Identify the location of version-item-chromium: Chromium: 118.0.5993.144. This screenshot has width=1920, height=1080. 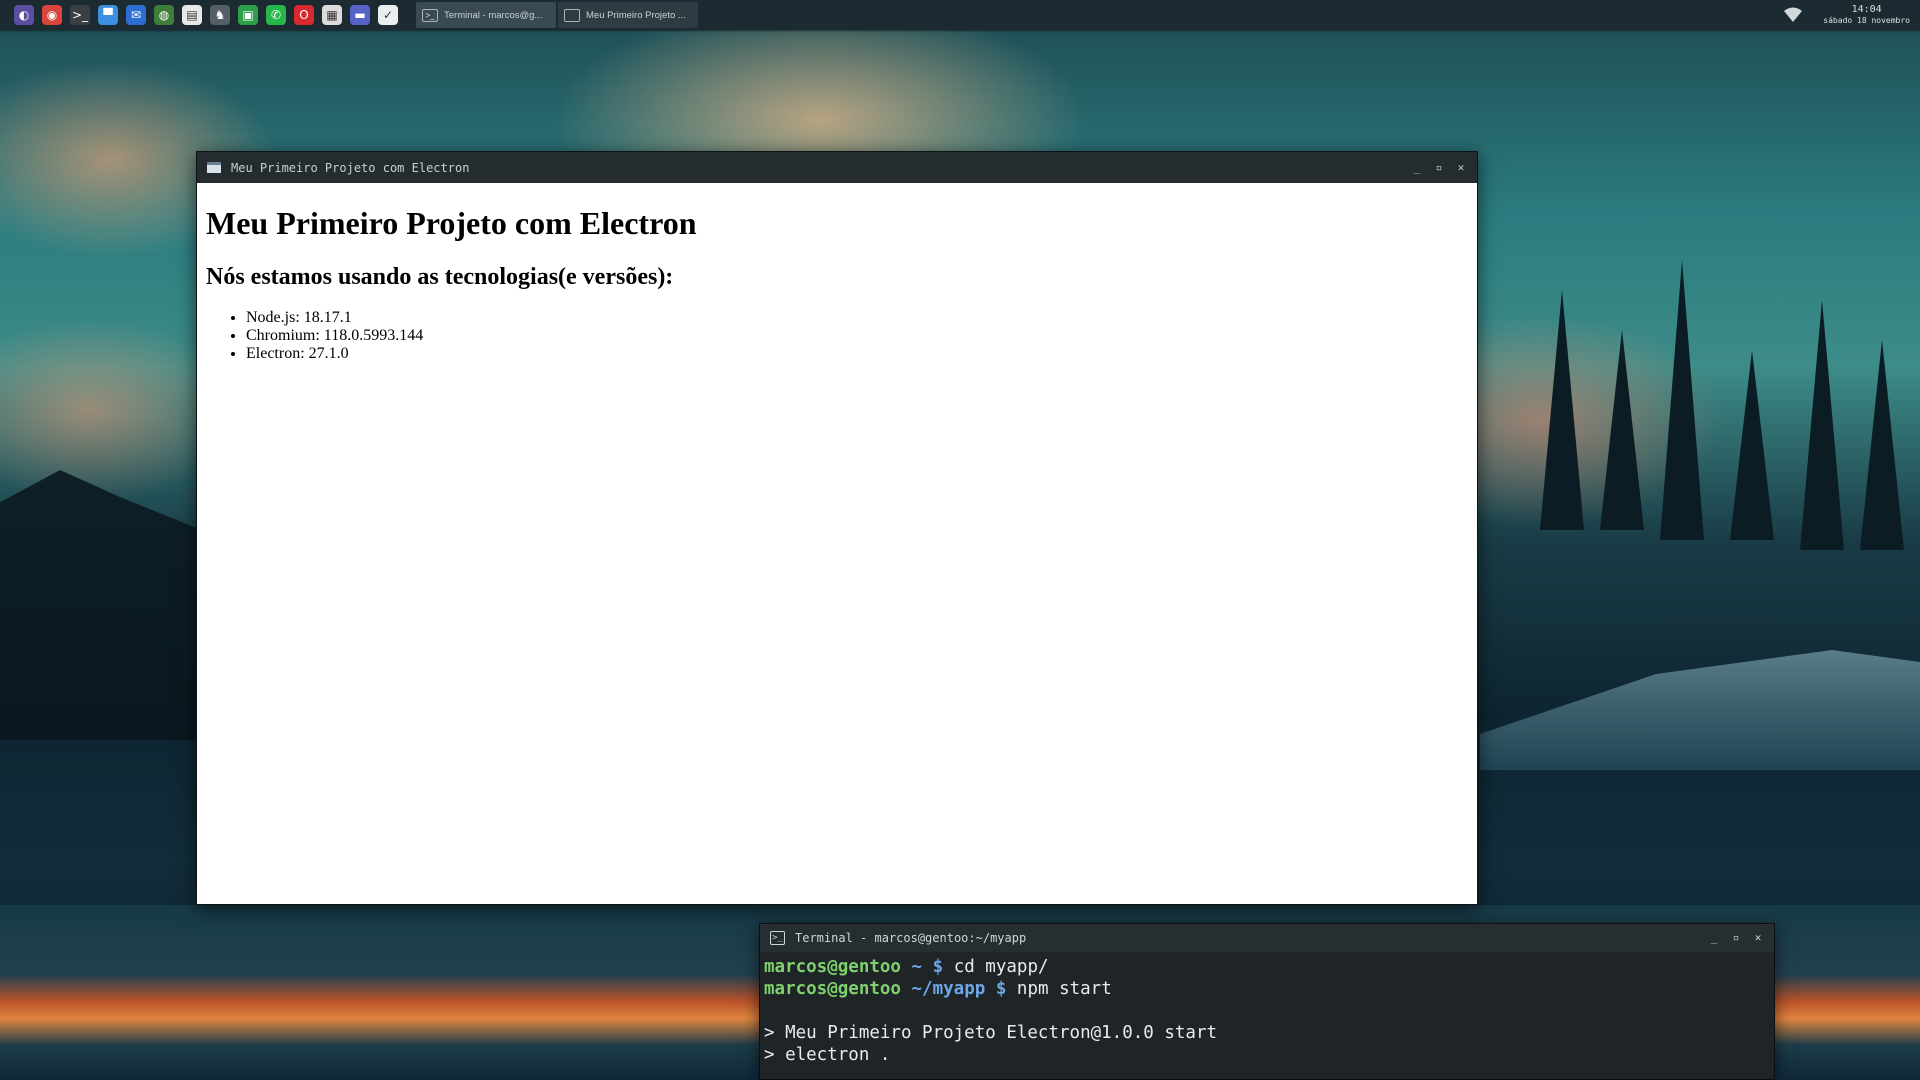
(857, 336).